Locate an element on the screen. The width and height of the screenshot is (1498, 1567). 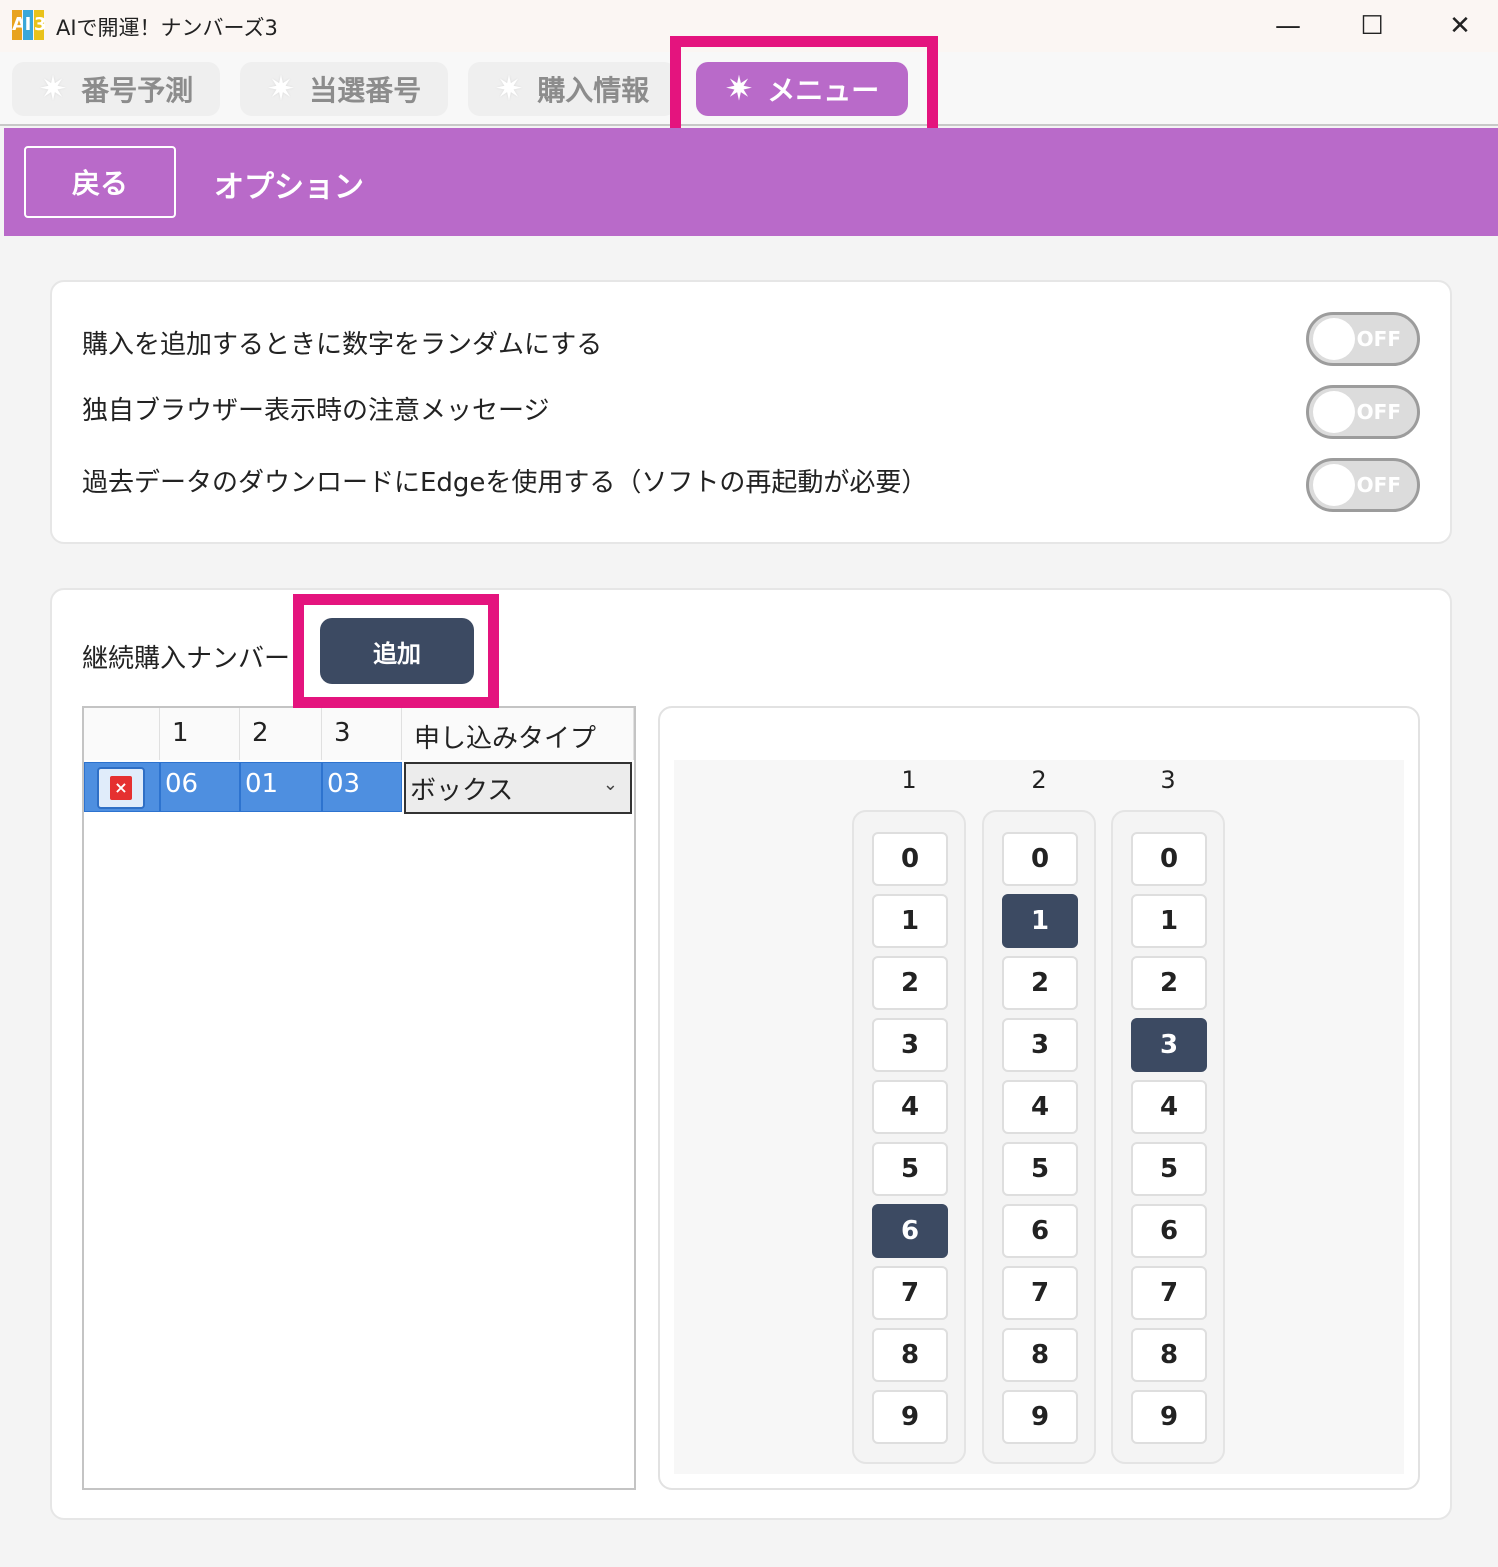
picker-column-3: 0 1 2 3 4 5 6 7 8 9 is located at coordinates (1168, 1137).